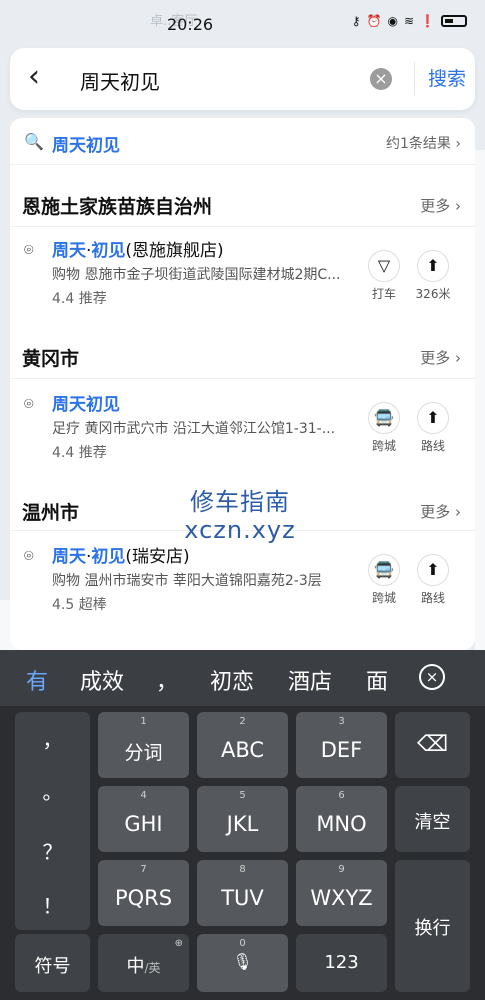 The width and height of the screenshot is (485, 1000). Describe the element at coordinates (232, 680) in the screenshot. I see `candidate-word: 初恋` at that location.